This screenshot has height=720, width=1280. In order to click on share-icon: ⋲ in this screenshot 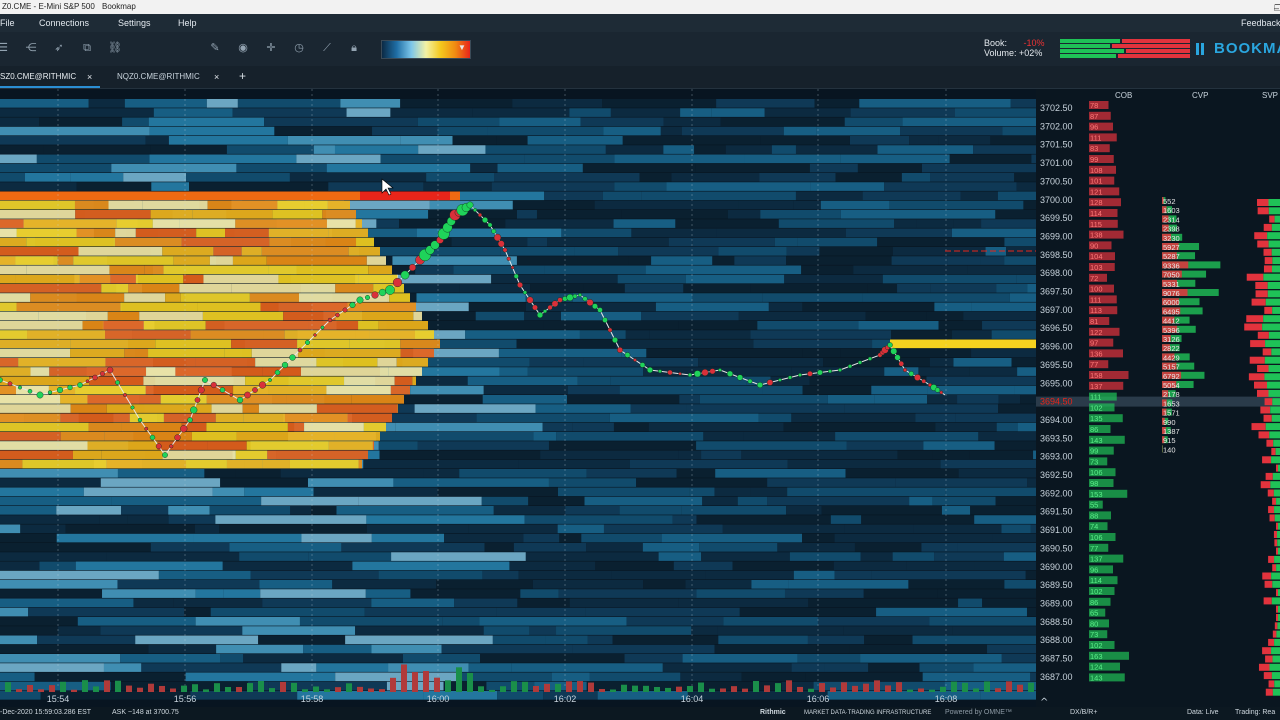, I will do `click(31, 48)`.